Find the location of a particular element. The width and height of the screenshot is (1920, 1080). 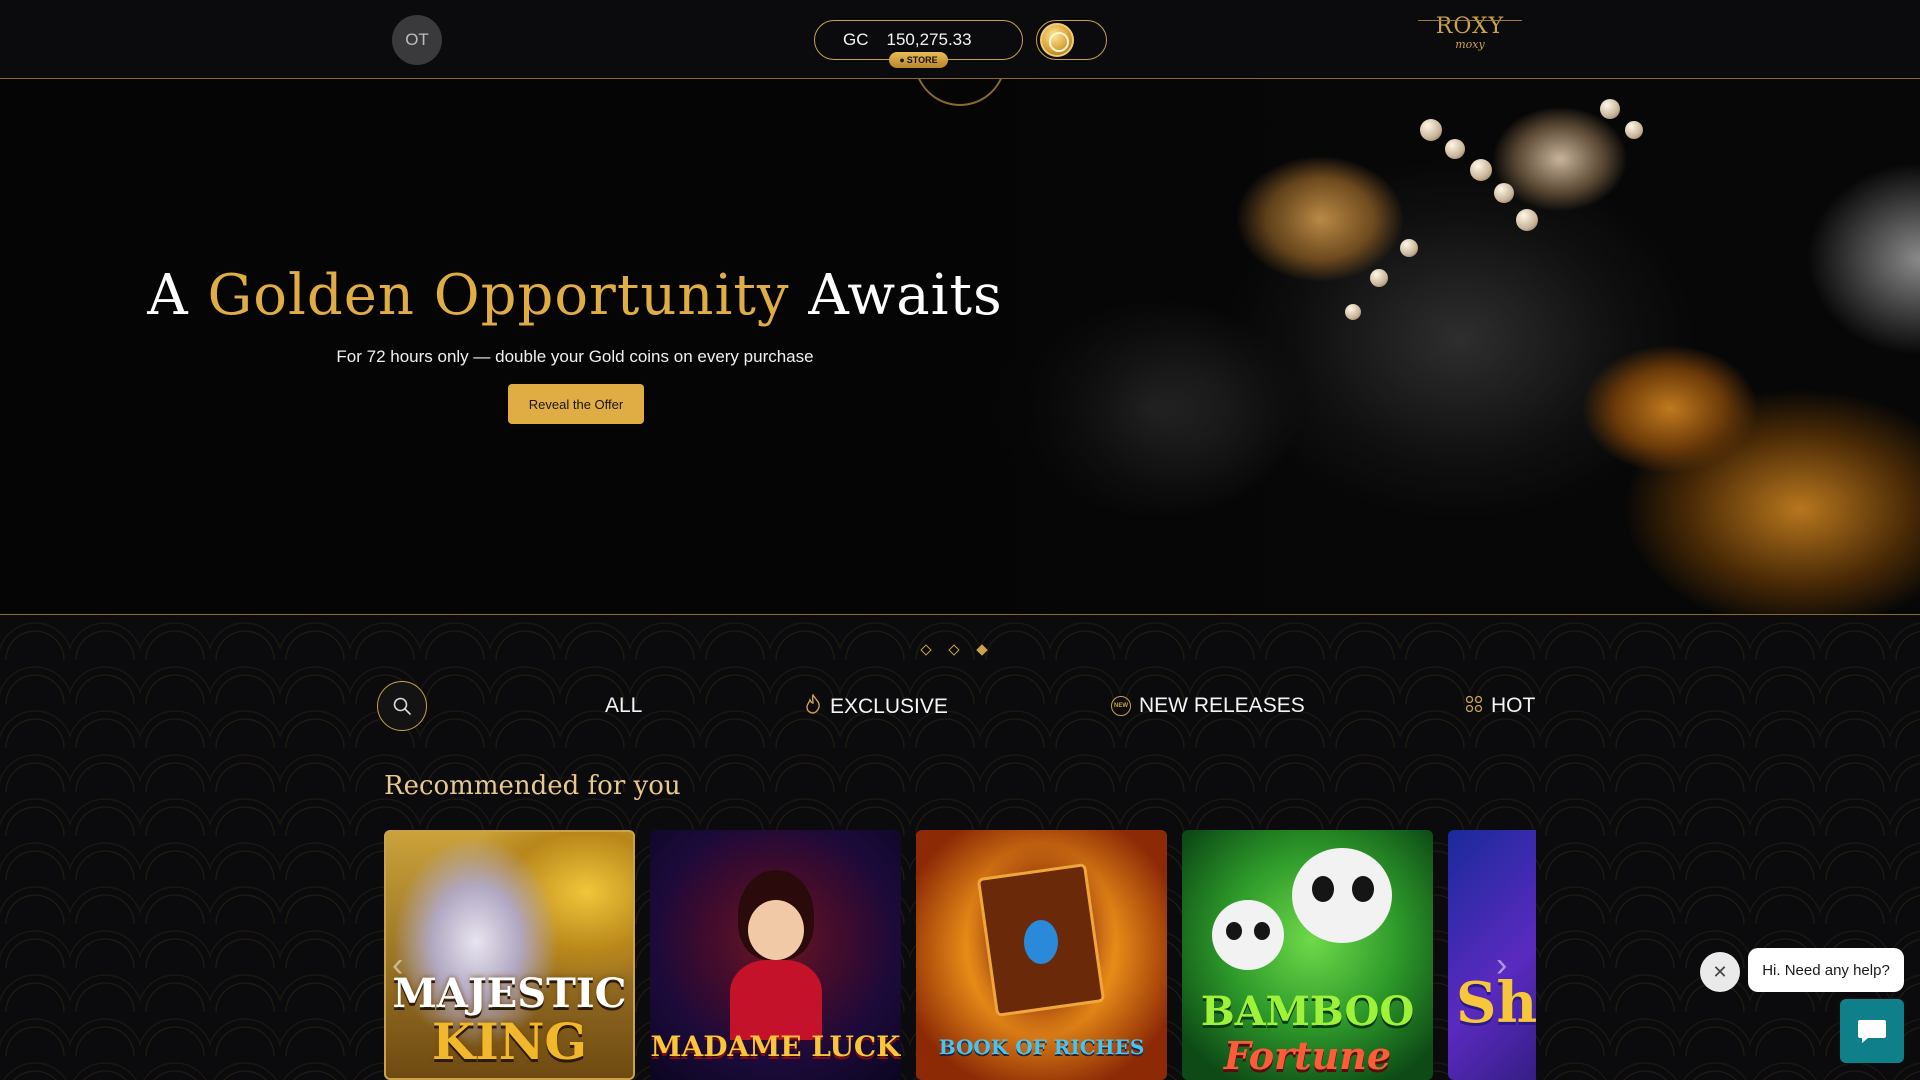

game-card-madame-luck: MADAME LUCK is located at coordinates (775, 955).